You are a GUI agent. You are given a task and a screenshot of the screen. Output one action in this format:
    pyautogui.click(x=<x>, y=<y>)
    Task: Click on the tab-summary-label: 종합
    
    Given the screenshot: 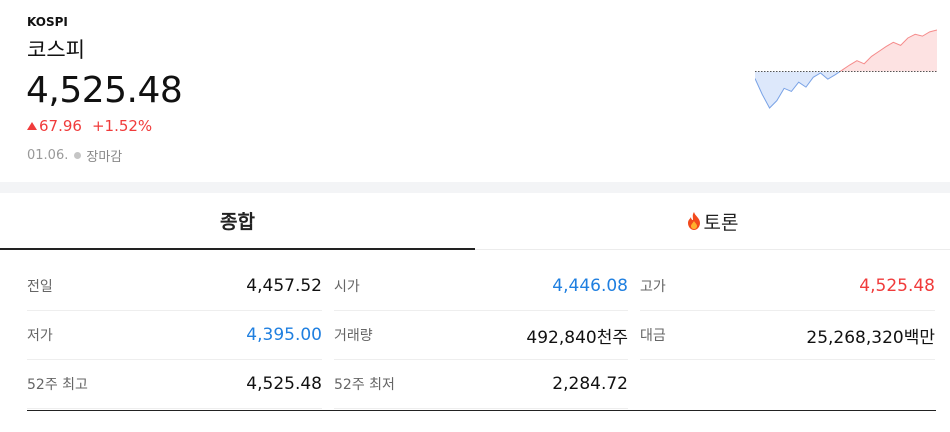 What is the action you would take?
    pyautogui.click(x=237, y=222)
    